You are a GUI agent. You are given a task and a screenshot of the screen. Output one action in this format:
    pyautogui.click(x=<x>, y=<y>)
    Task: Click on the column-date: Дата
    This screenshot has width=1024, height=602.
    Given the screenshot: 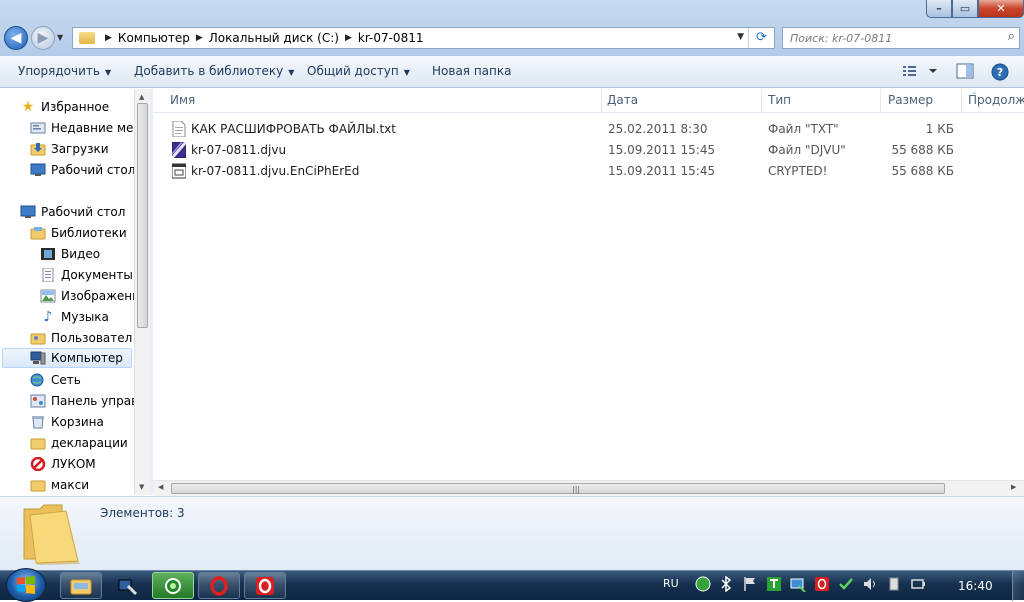 What is the action you would take?
    pyautogui.click(x=622, y=100)
    